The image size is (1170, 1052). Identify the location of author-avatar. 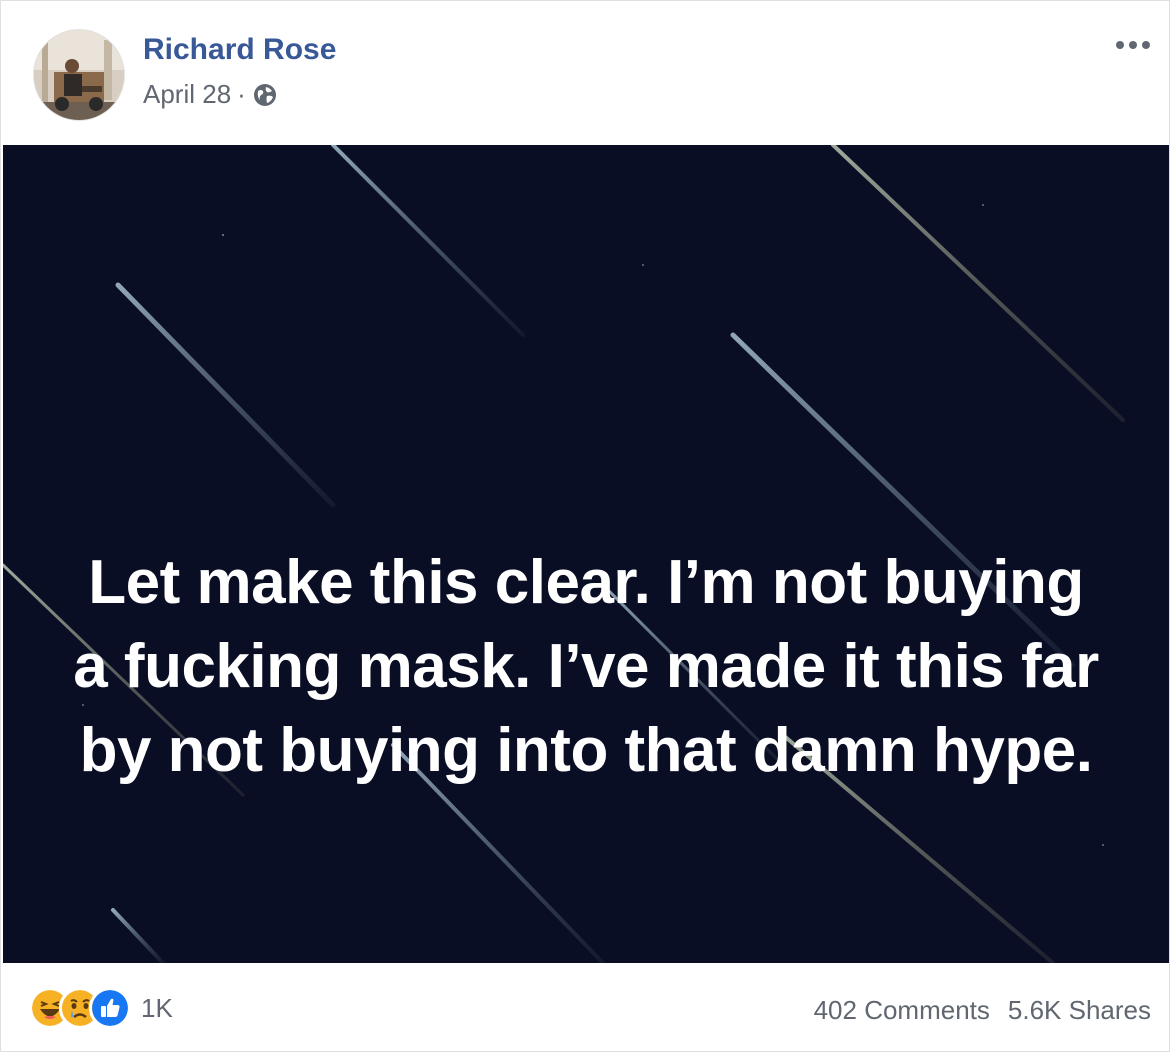
(79, 75).